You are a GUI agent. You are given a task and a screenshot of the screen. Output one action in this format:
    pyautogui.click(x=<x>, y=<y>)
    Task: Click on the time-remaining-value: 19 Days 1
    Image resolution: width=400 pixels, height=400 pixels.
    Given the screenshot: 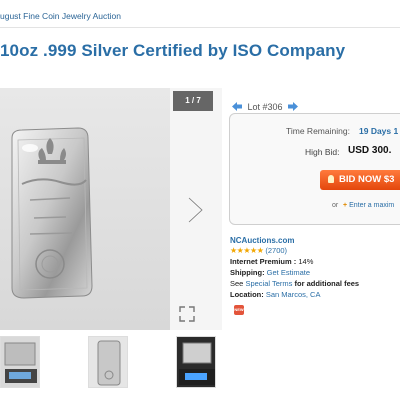 What is the action you would take?
    pyautogui.click(x=379, y=131)
    